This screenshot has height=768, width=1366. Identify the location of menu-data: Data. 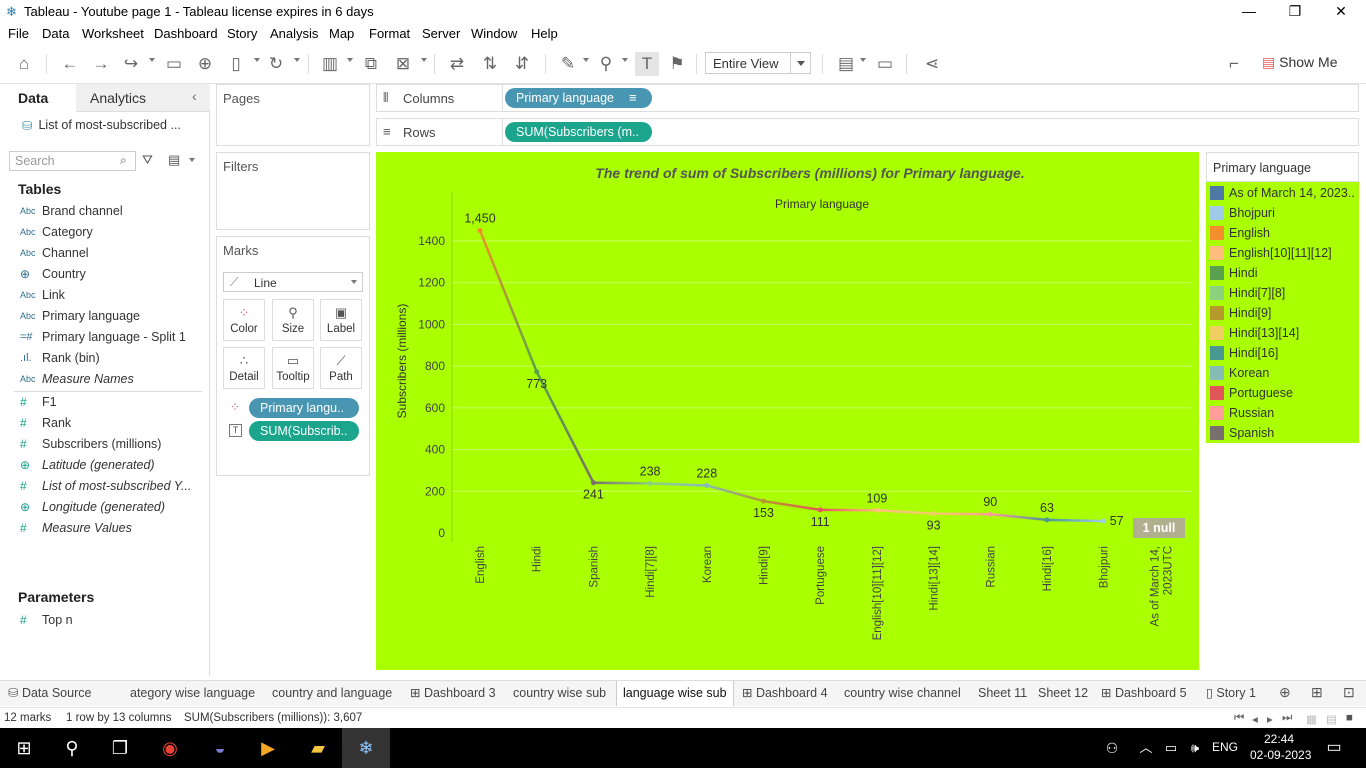
(55, 33).